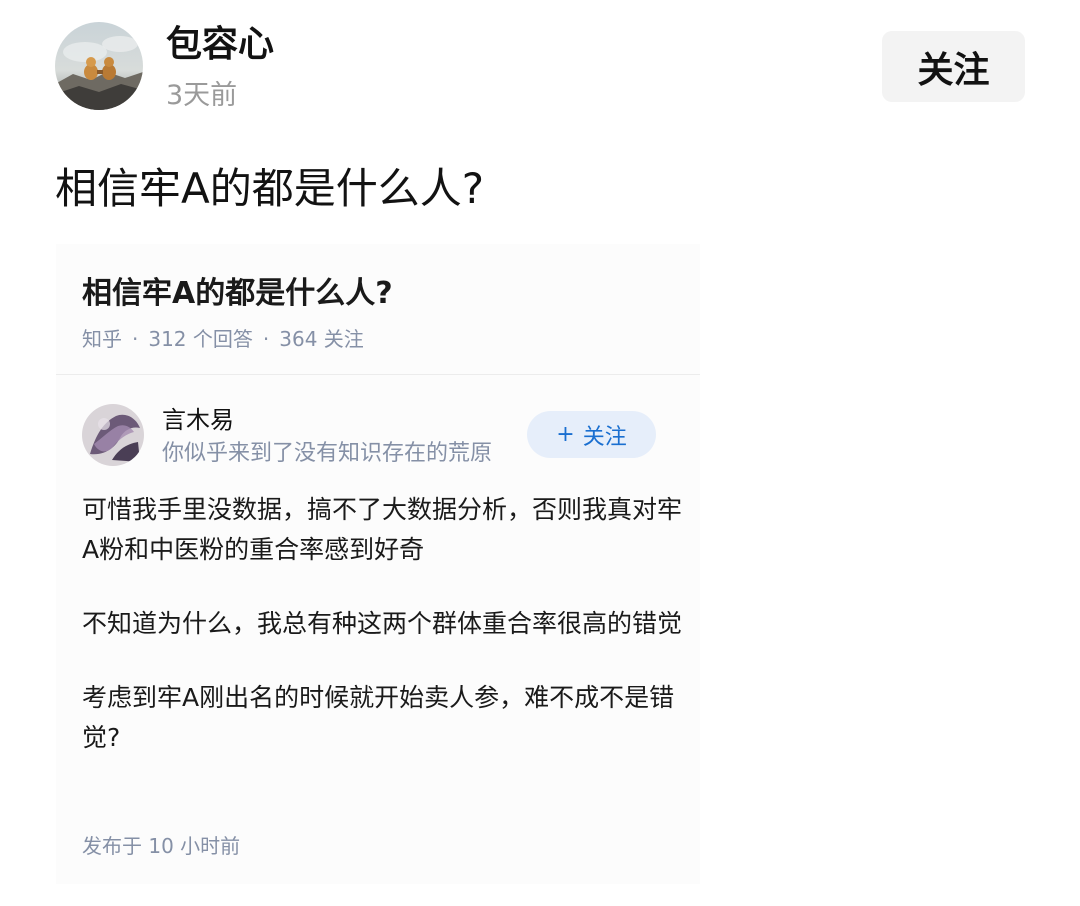 The height and width of the screenshot is (906, 1080). I want to click on author-avatar, so click(99, 66).